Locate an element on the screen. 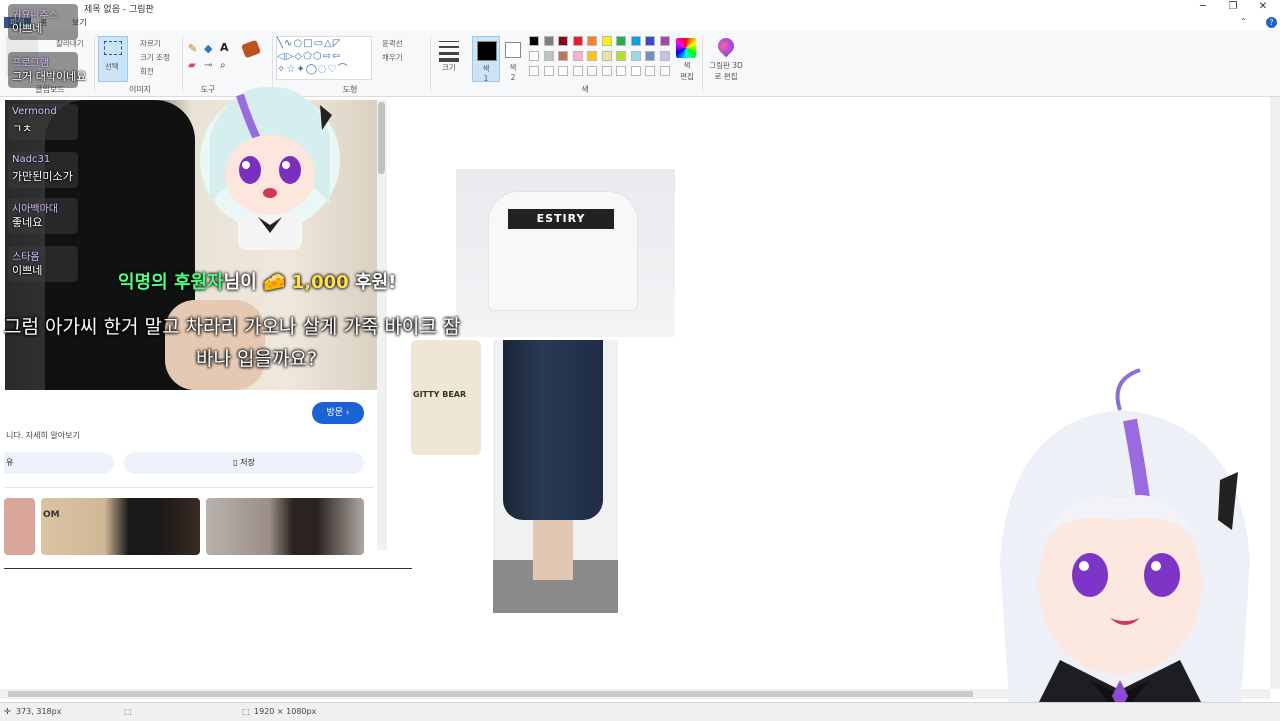 The height and width of the screenshot is (721, 1280). color1-button: 색 1 is located at coordinates (486, 59).